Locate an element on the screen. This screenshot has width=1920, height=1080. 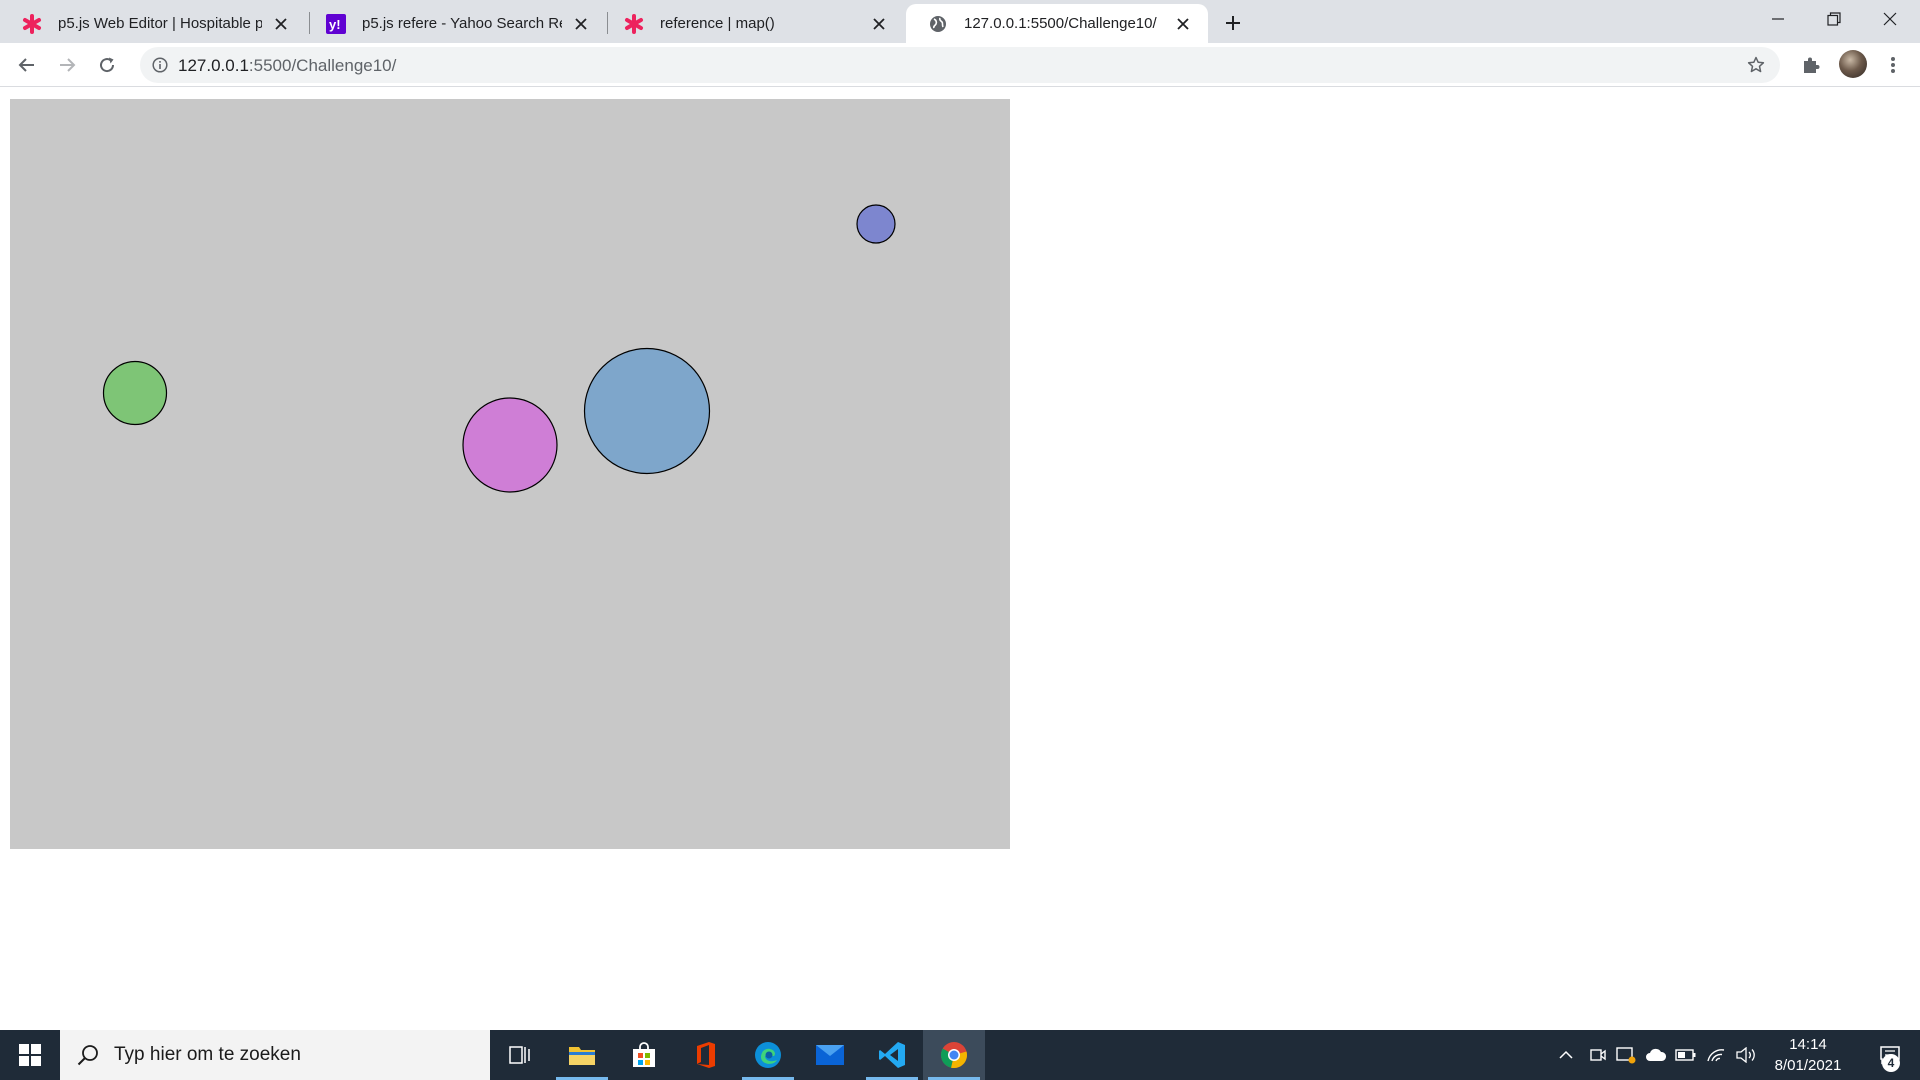
task-view-button is located at coordinates (520, 1055).